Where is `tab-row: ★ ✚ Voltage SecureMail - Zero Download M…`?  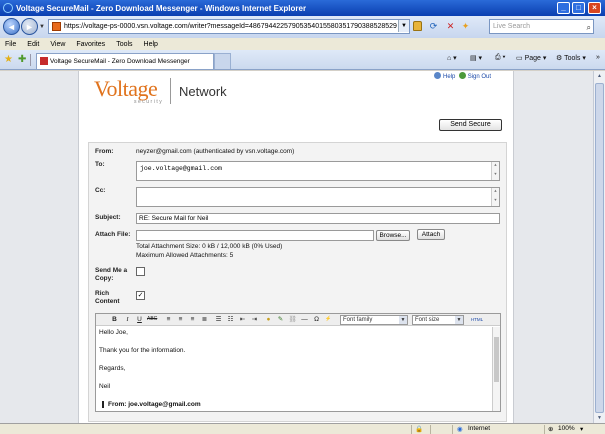
tab-row: ★ ✚ Voltage SecureMail - Zero Download M… is located at coordinates (302, 60).